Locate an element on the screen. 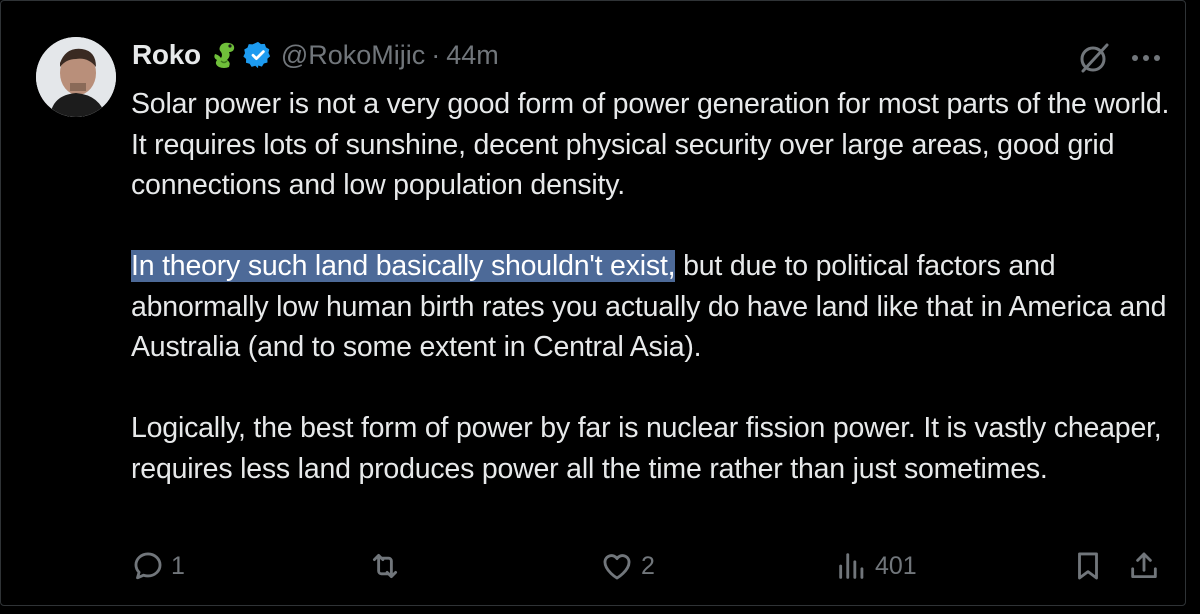 Image resolution: width=1200 pixels, height=614 pixels. bookmark-icon is located at coordinates (1088, 566).